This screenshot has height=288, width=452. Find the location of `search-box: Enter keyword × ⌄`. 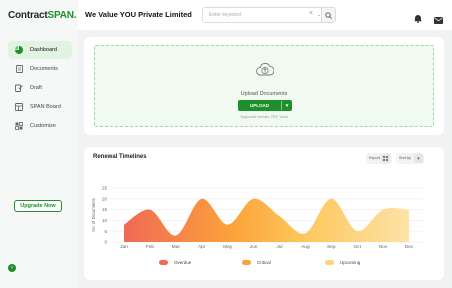

search-box: Enter keyword × ⌄ is located at coordinates (269, 15).